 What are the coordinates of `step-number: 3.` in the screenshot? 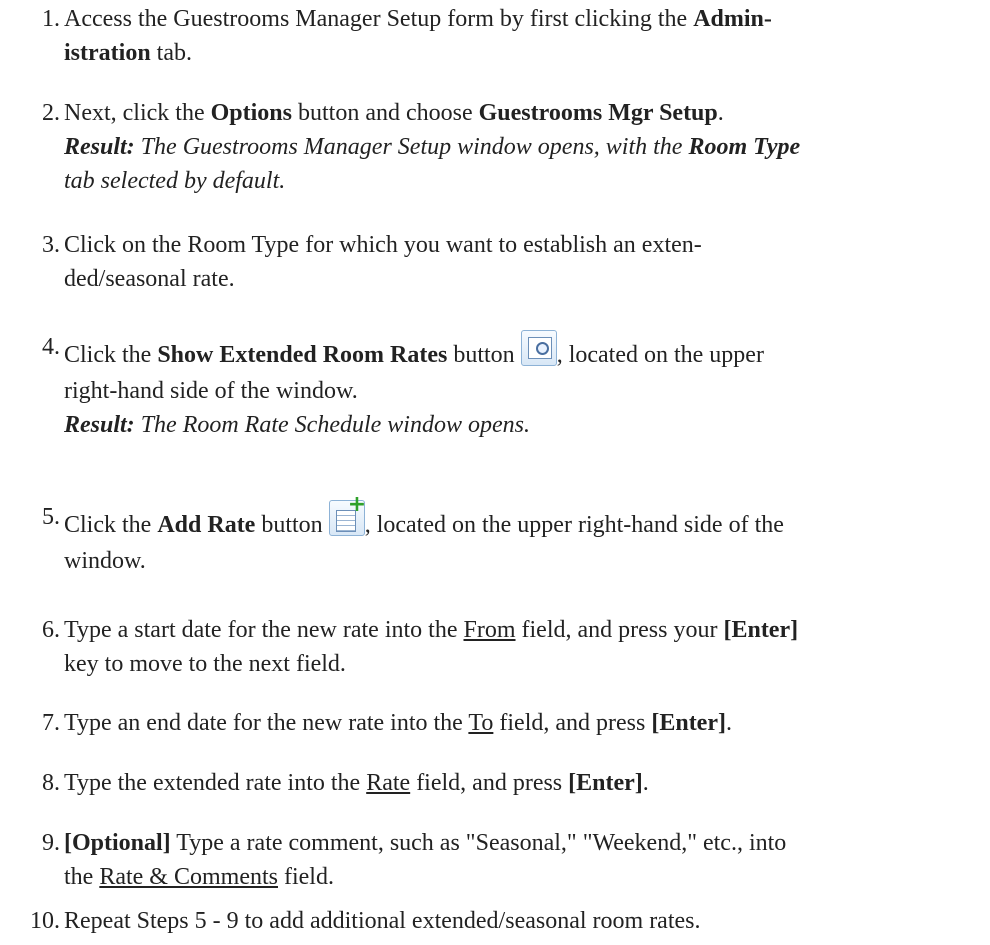 It's located at (51, 245).